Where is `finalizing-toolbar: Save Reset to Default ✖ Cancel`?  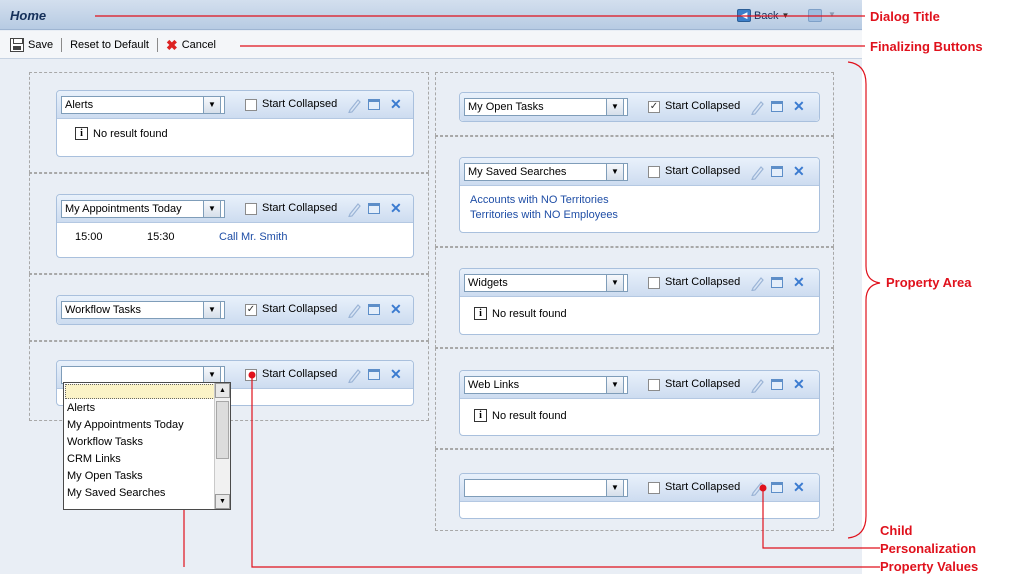
finalizing-toolbar: Save Reset to Default ✖ Cancel is located at coordinates (431, 45).